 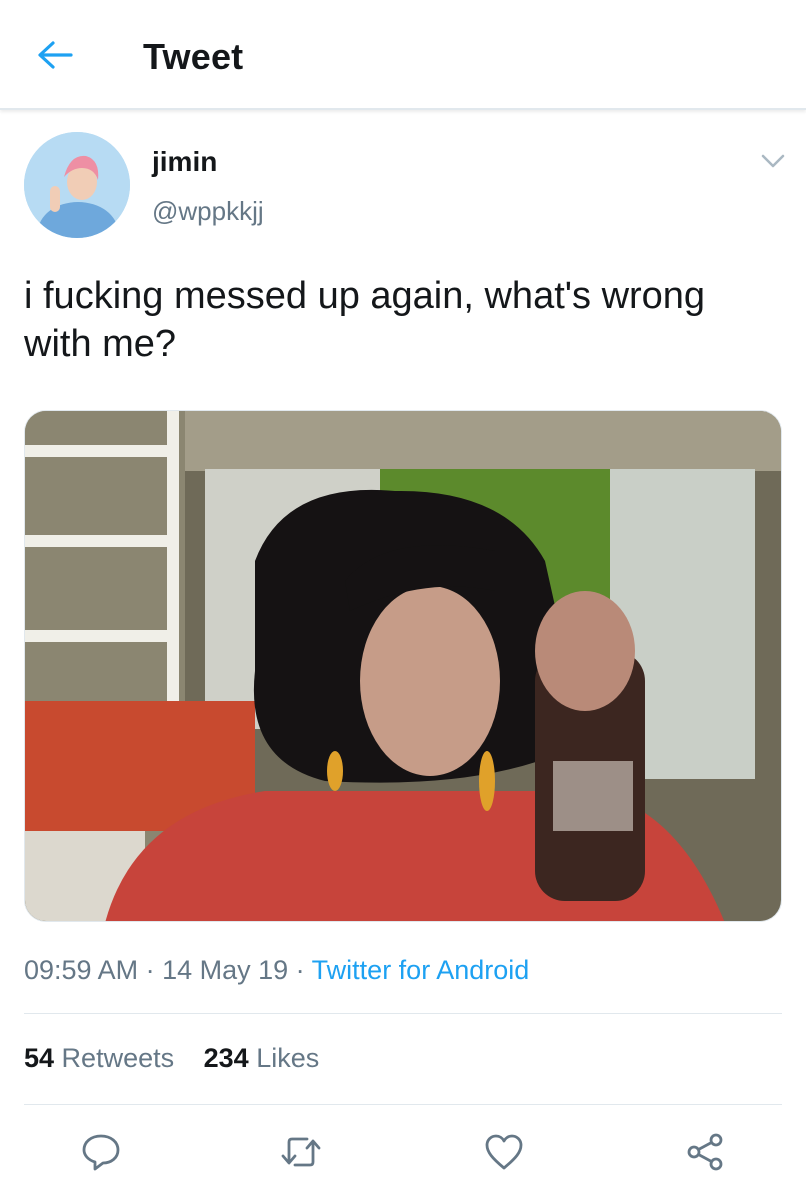 I want to click on share-button, so click(x=705, y=1152).